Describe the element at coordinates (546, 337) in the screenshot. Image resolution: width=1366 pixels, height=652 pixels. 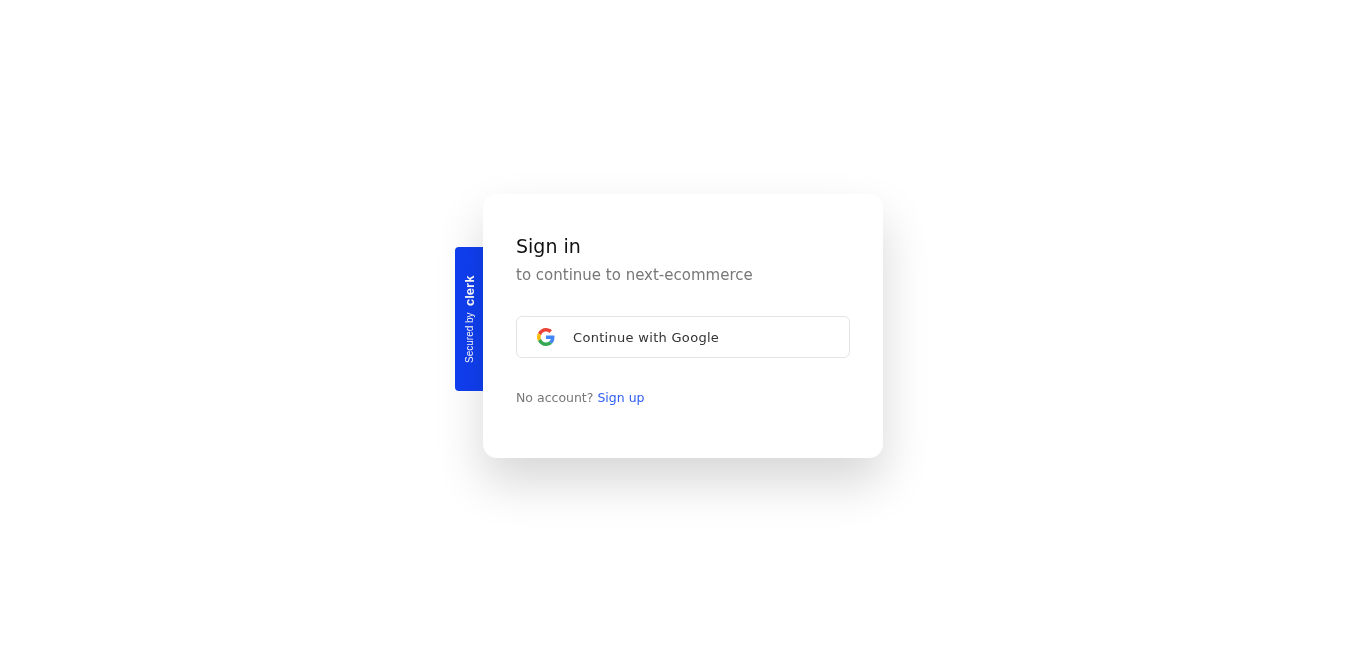
I see `google-icon` at that location.